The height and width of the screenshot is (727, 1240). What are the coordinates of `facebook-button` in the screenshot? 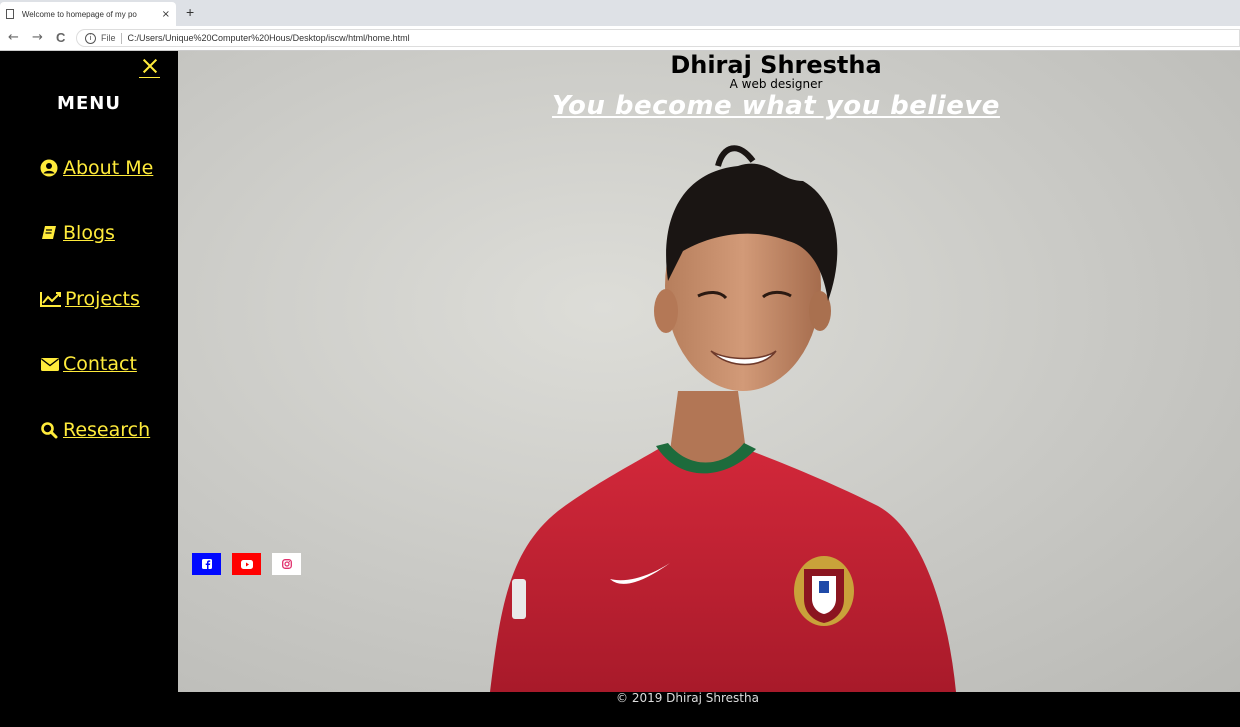 It's located at (206, 564).